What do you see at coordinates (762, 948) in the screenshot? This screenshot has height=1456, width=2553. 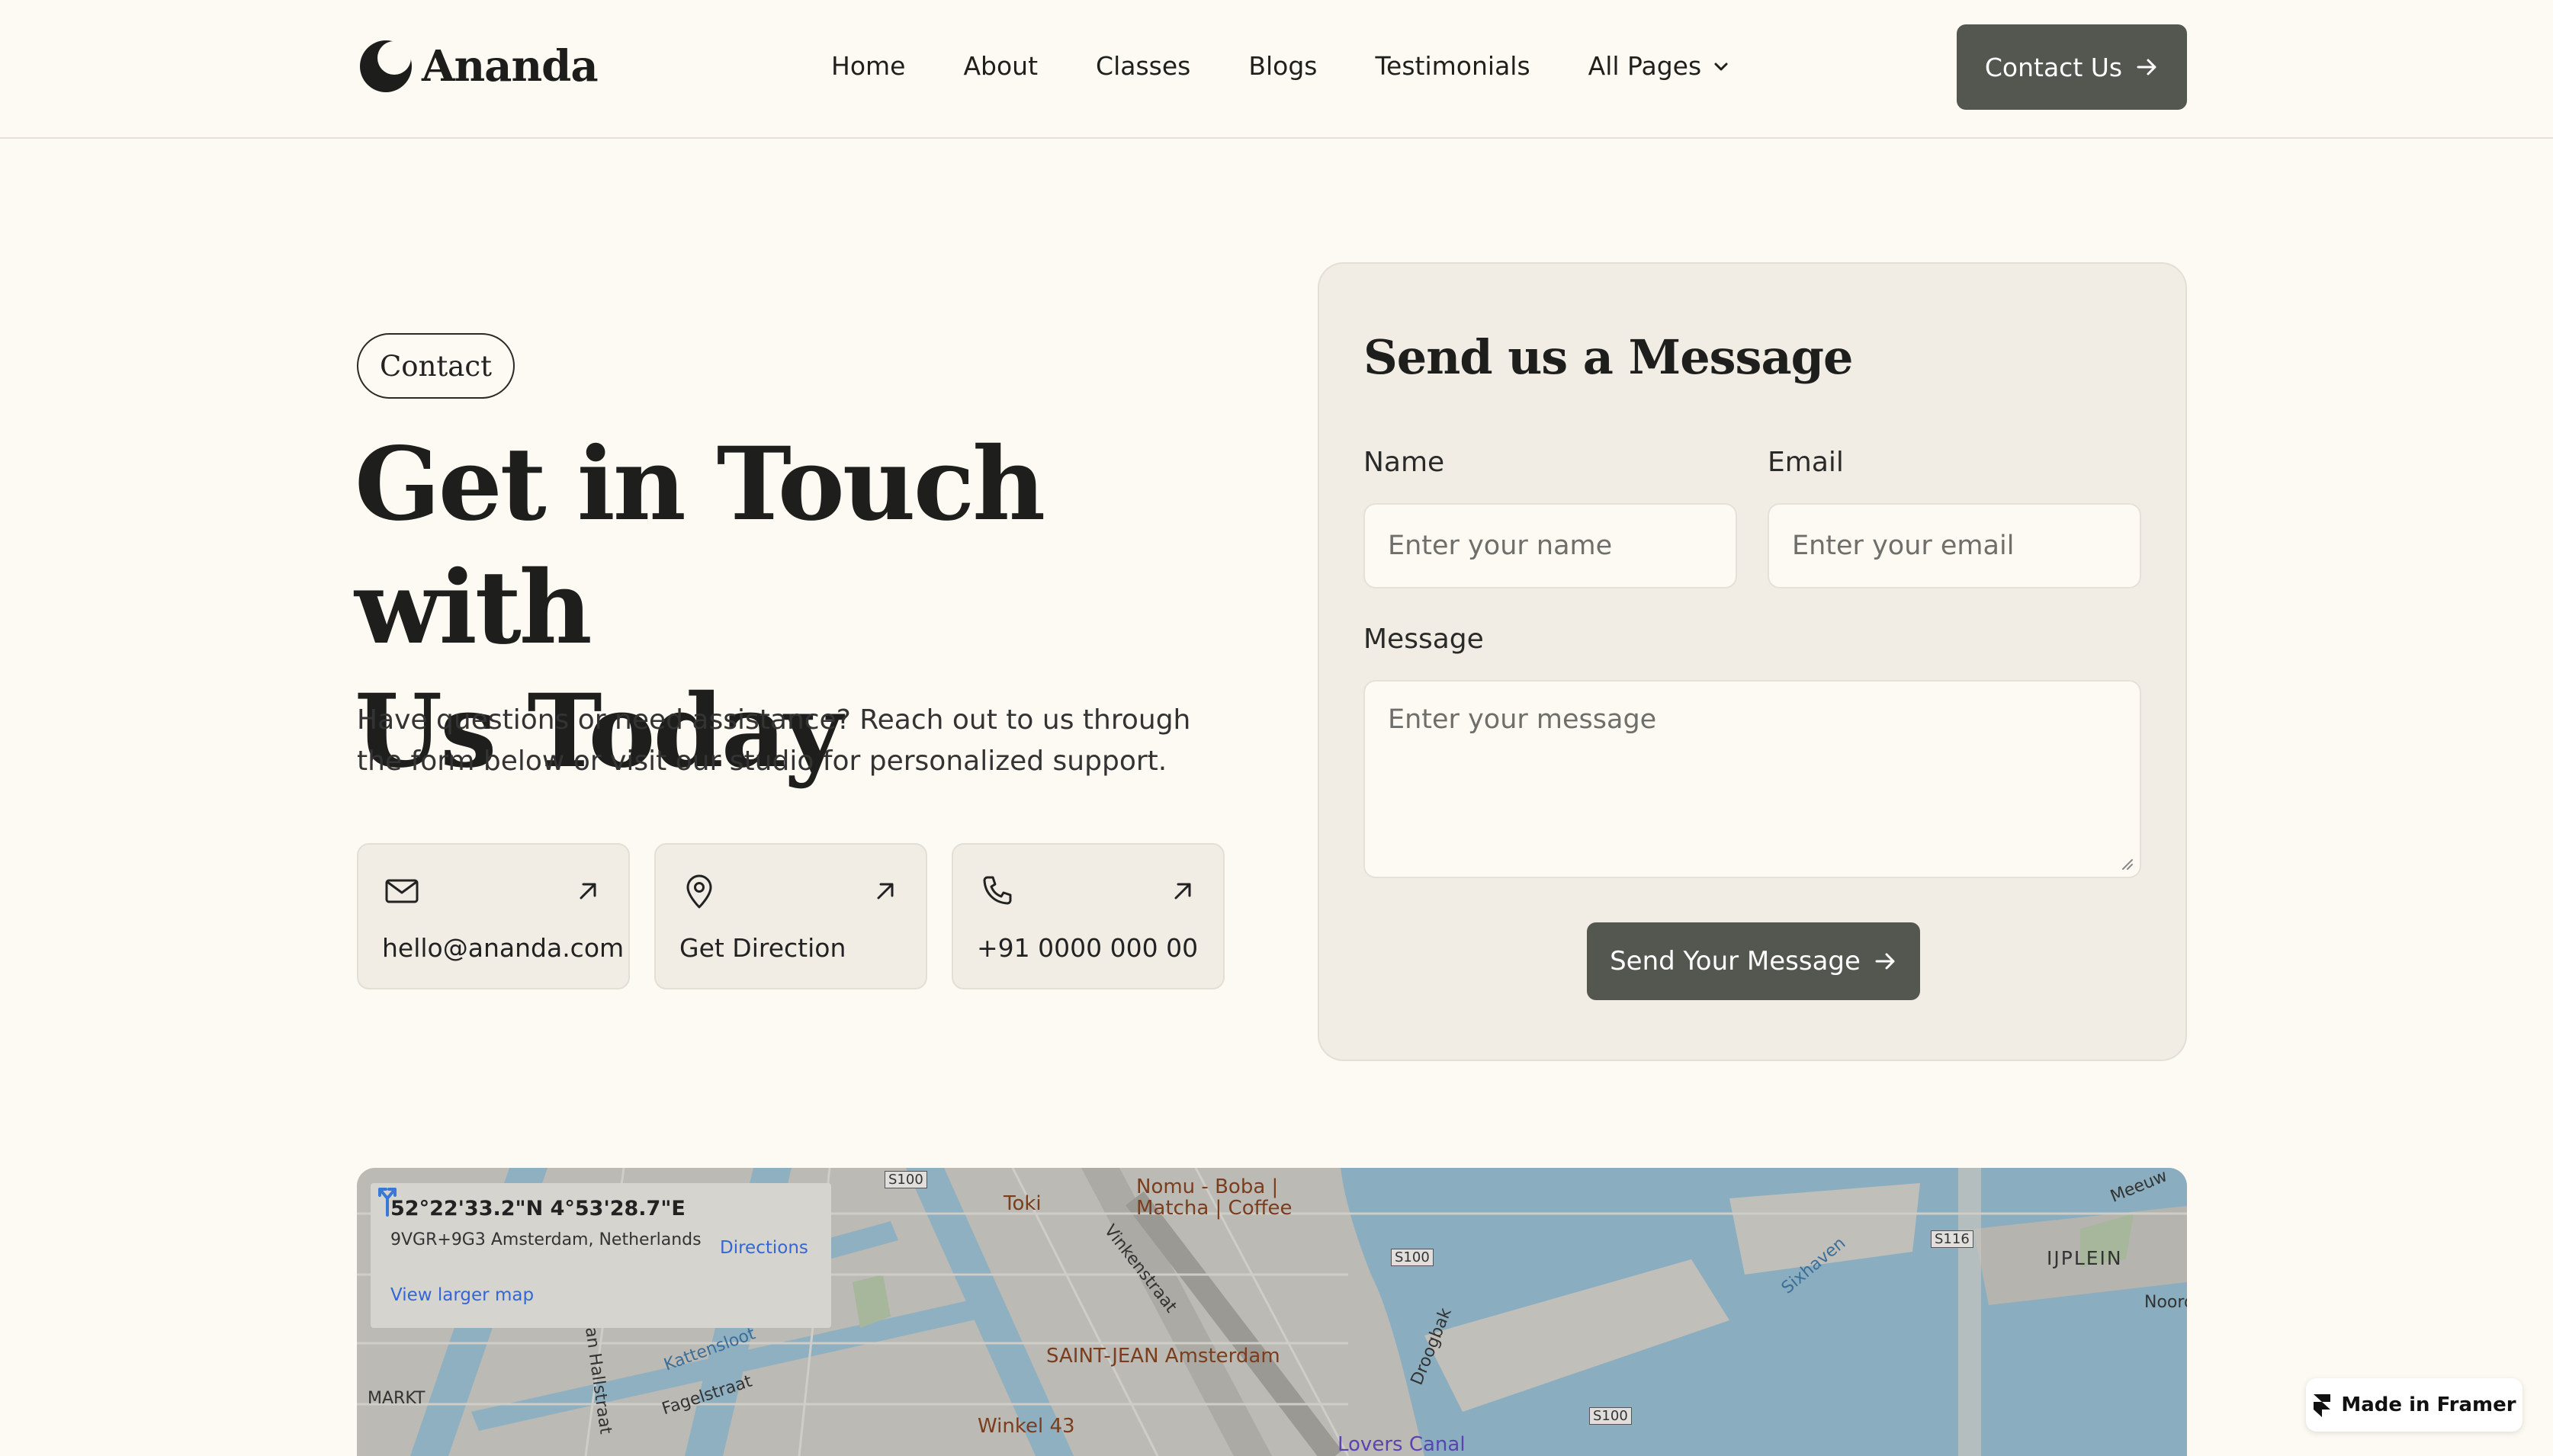 I see `direction-card-label: Get Direction` at bounding box center [762, 948].